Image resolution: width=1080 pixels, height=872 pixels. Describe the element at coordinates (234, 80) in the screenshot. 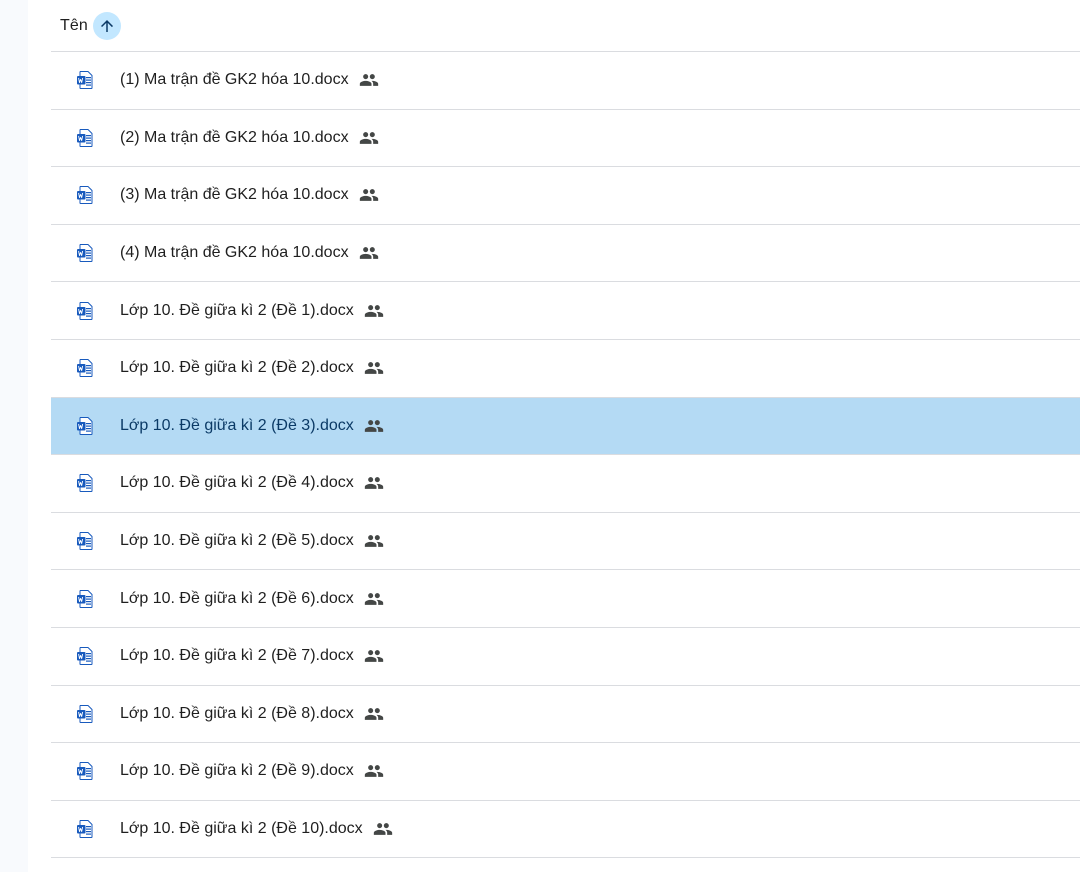

I see `file-name-text: (1) Ma trận đề GK2 hóa 10.docx` at that location.